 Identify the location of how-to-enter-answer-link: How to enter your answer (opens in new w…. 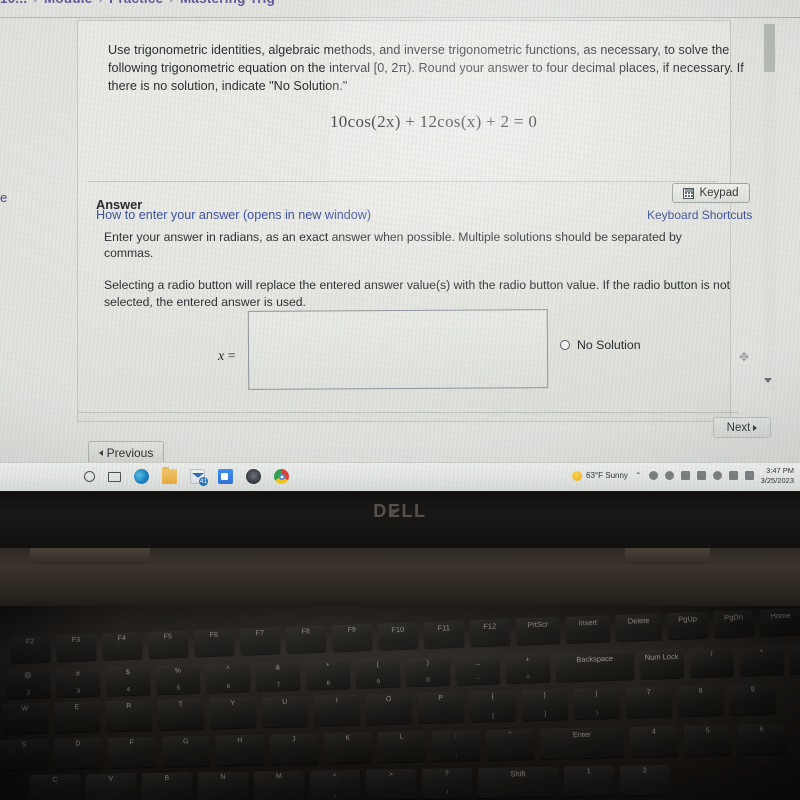
(233, 215).